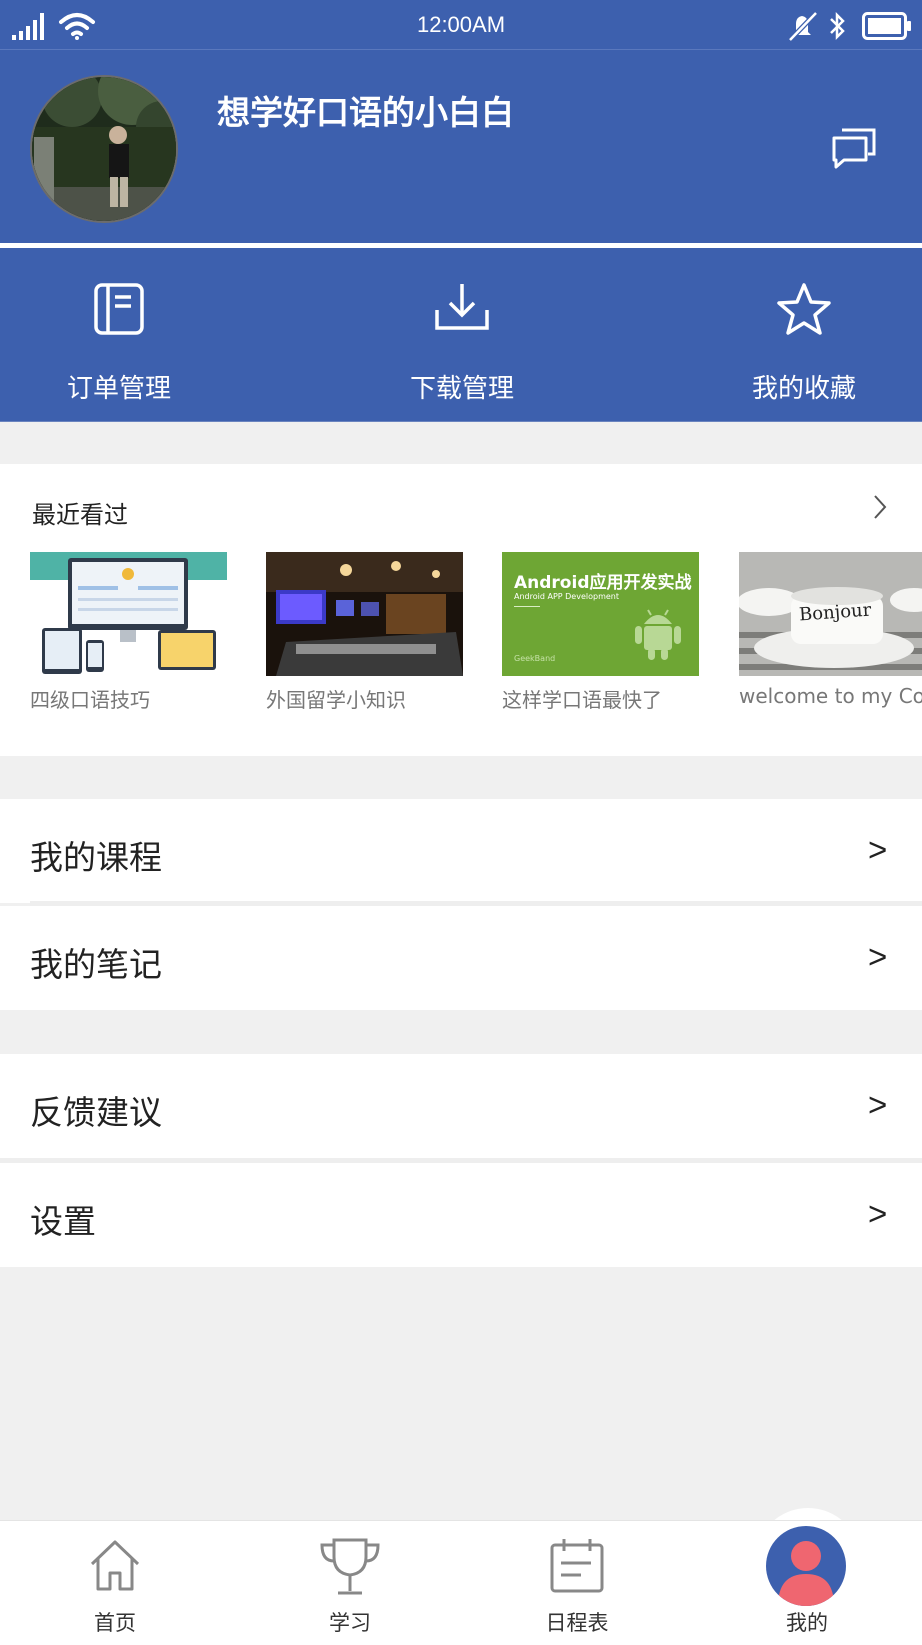 The image size is (922, 1645). What do you see at coordinates (806, 1573) in the screenshot?
I see `user-avatar-icon` at bounding box center [806, 1573].